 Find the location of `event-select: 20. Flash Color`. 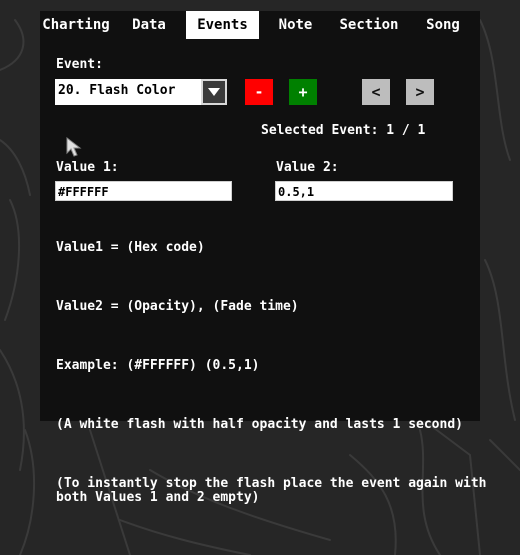

event-select: 20. Flash Color is located at coordinates (141, 92).